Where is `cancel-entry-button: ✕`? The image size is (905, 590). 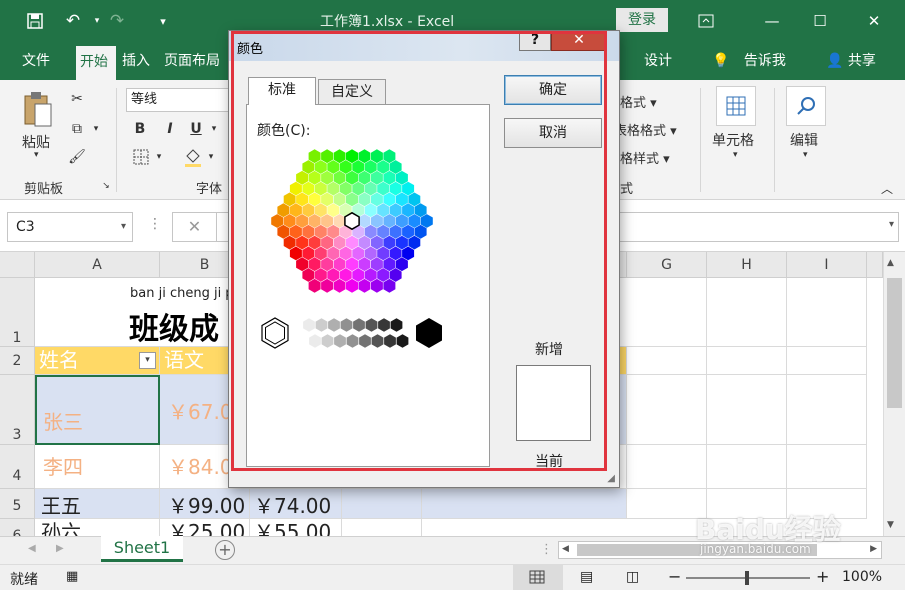
cancel-entry-button: ✕ is located at coordinates (194, 227).